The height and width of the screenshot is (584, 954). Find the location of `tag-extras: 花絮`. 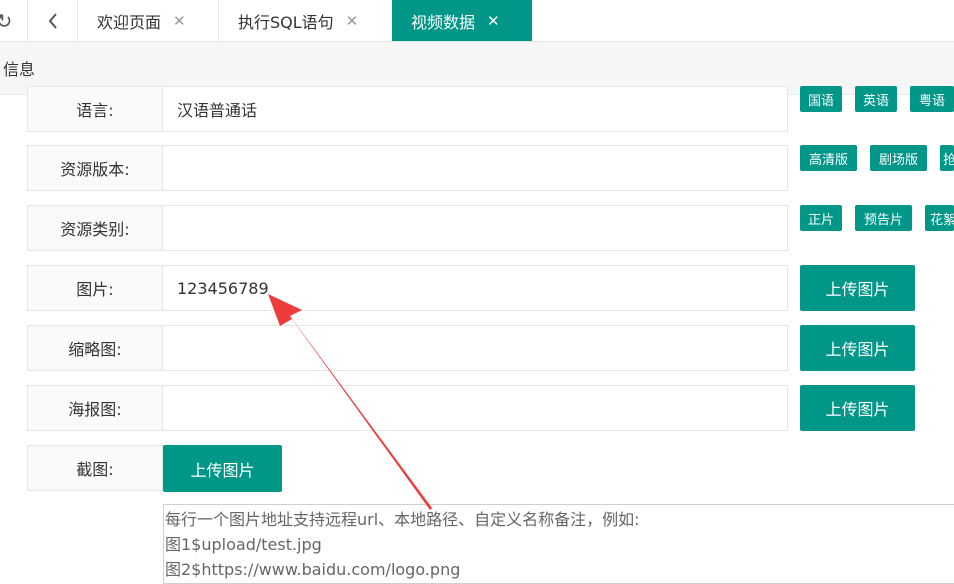

tag-extras: 花絮 is located at coordinates (939, 218).